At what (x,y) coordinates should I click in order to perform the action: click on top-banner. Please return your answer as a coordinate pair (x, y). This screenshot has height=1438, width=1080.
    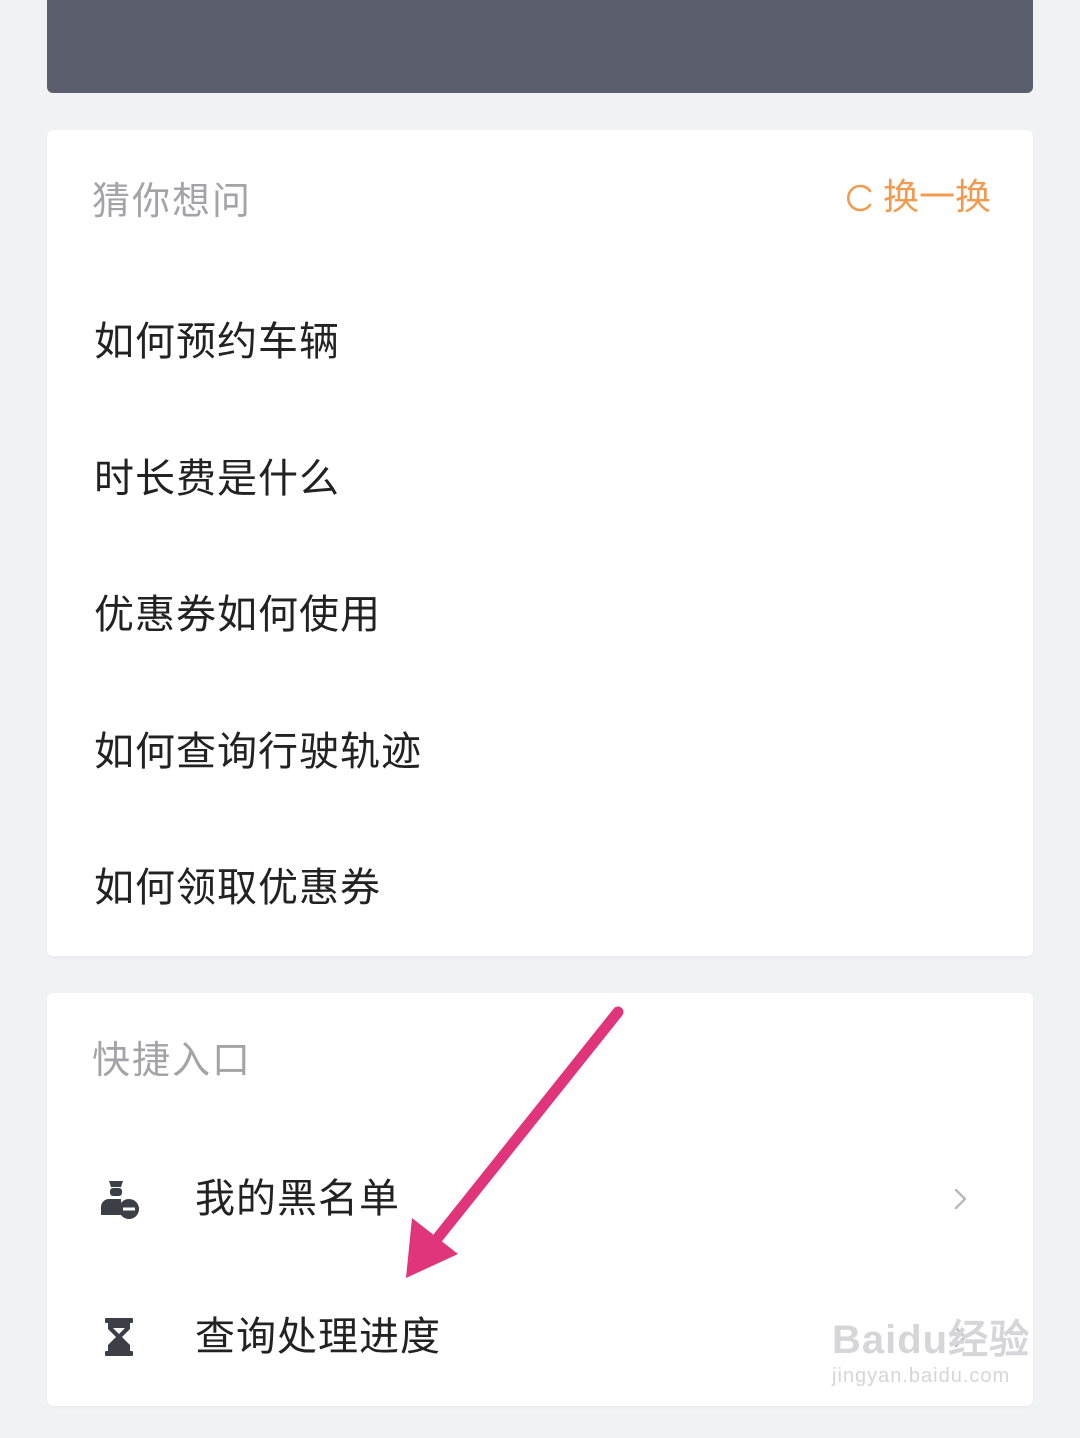
    Looking at the image, I should click on (540, 46).